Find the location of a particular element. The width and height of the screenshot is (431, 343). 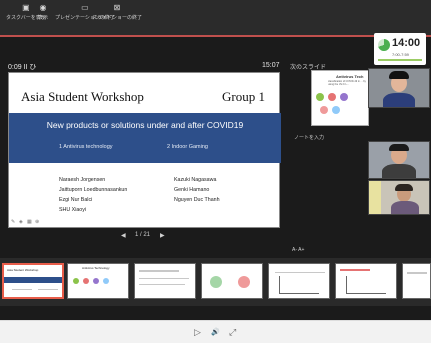

clock-widget: 14:00 7:00-7:59 is located at coordinates (400, 49).